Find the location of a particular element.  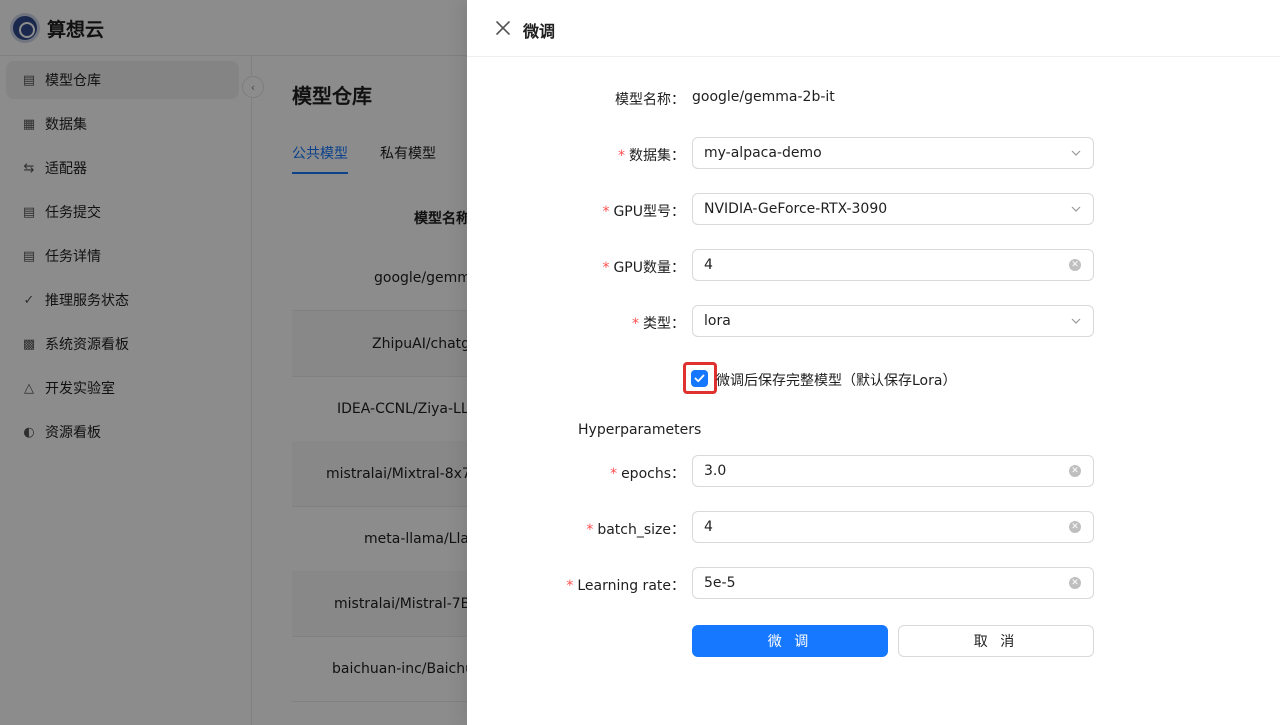

gpu-type-label: * GPU型号： is located at coordinates (643, 212).